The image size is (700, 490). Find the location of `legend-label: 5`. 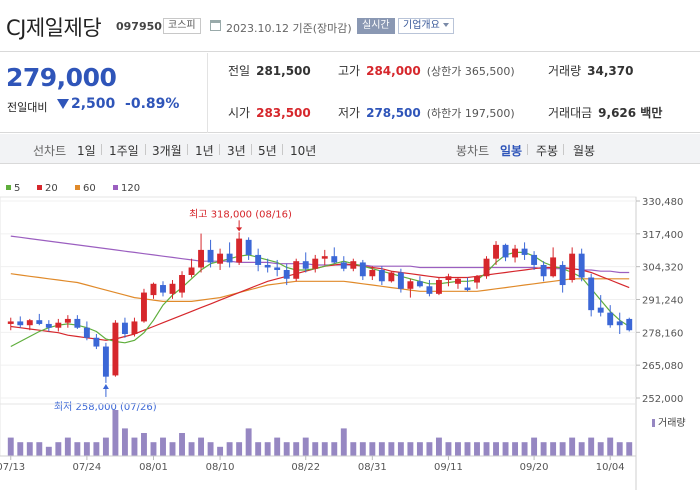

legend-label: 5 is located at coordinates (17, 188).